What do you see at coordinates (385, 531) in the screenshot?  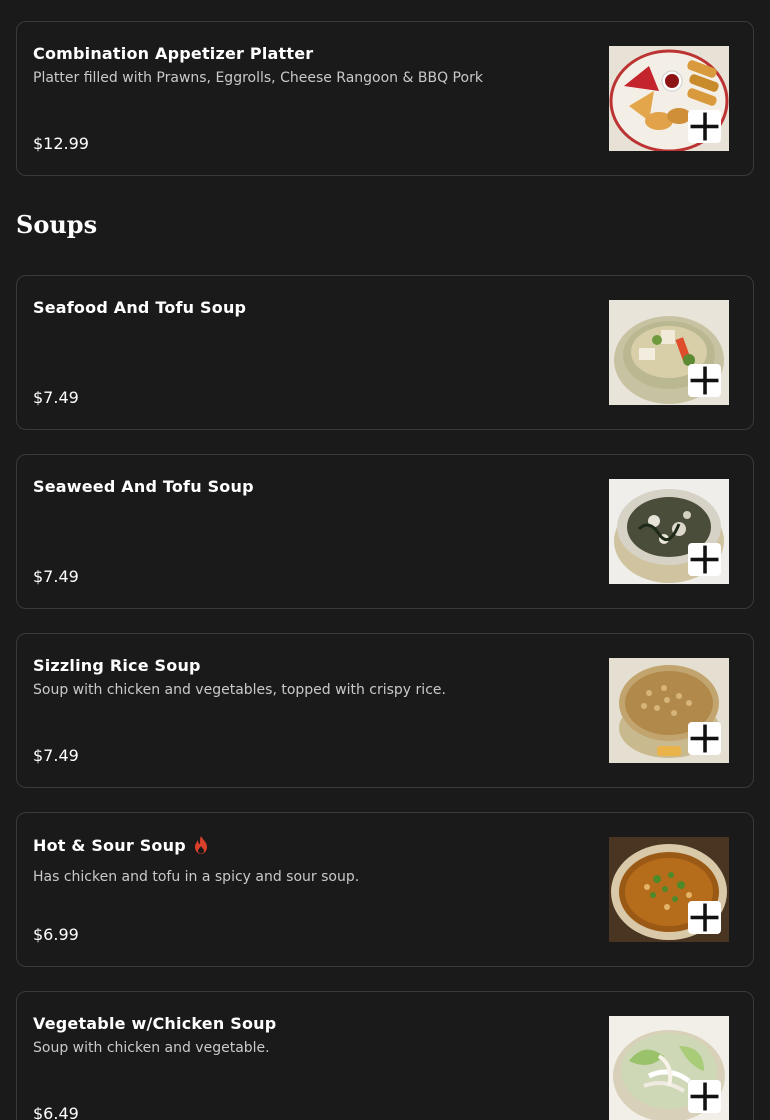 I see `menu-item-card: Seaweed And Tofu Soup $7.49` at bounding box center [385, 531].